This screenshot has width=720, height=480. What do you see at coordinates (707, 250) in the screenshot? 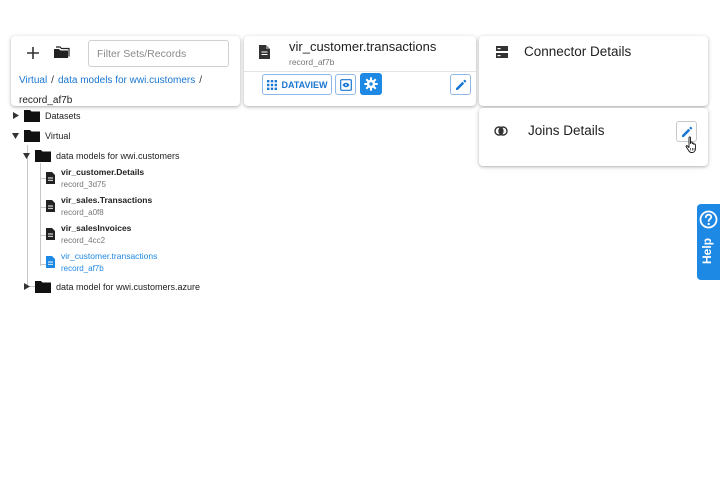
I see `help-label: Help` at bounding box center [707, 250].